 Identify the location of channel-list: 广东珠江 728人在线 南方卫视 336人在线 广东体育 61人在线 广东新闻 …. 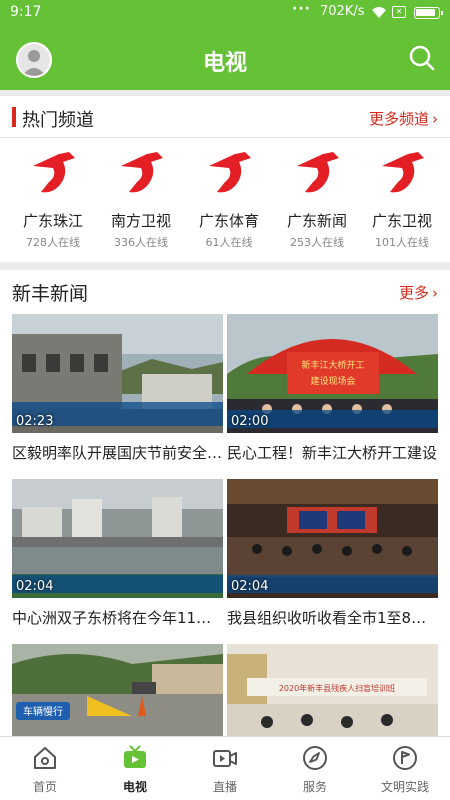
(225, 200).